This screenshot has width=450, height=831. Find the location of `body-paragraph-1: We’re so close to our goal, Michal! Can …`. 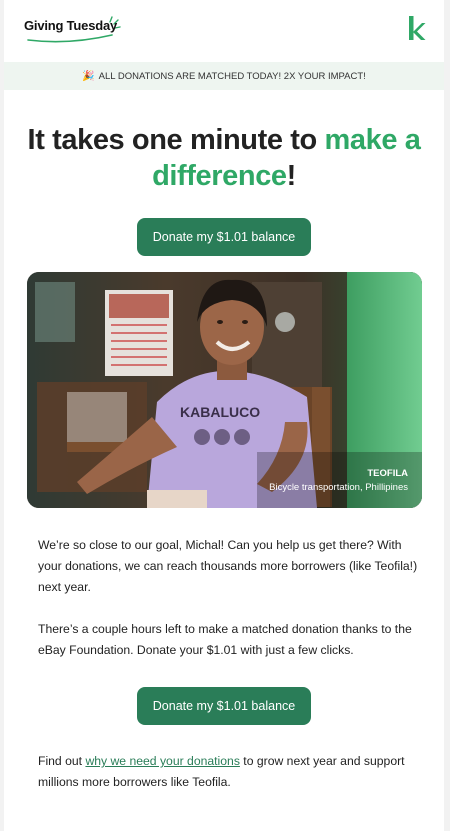

body-paragraph-1: We’re so close to our goal, Michal! Can … is located at coordinates (228, 566).